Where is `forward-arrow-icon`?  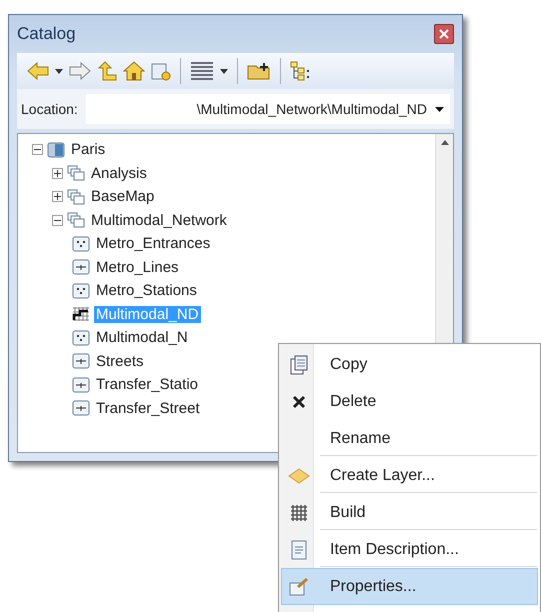 forward-arrow-icon is located at coordinates (80, 71).